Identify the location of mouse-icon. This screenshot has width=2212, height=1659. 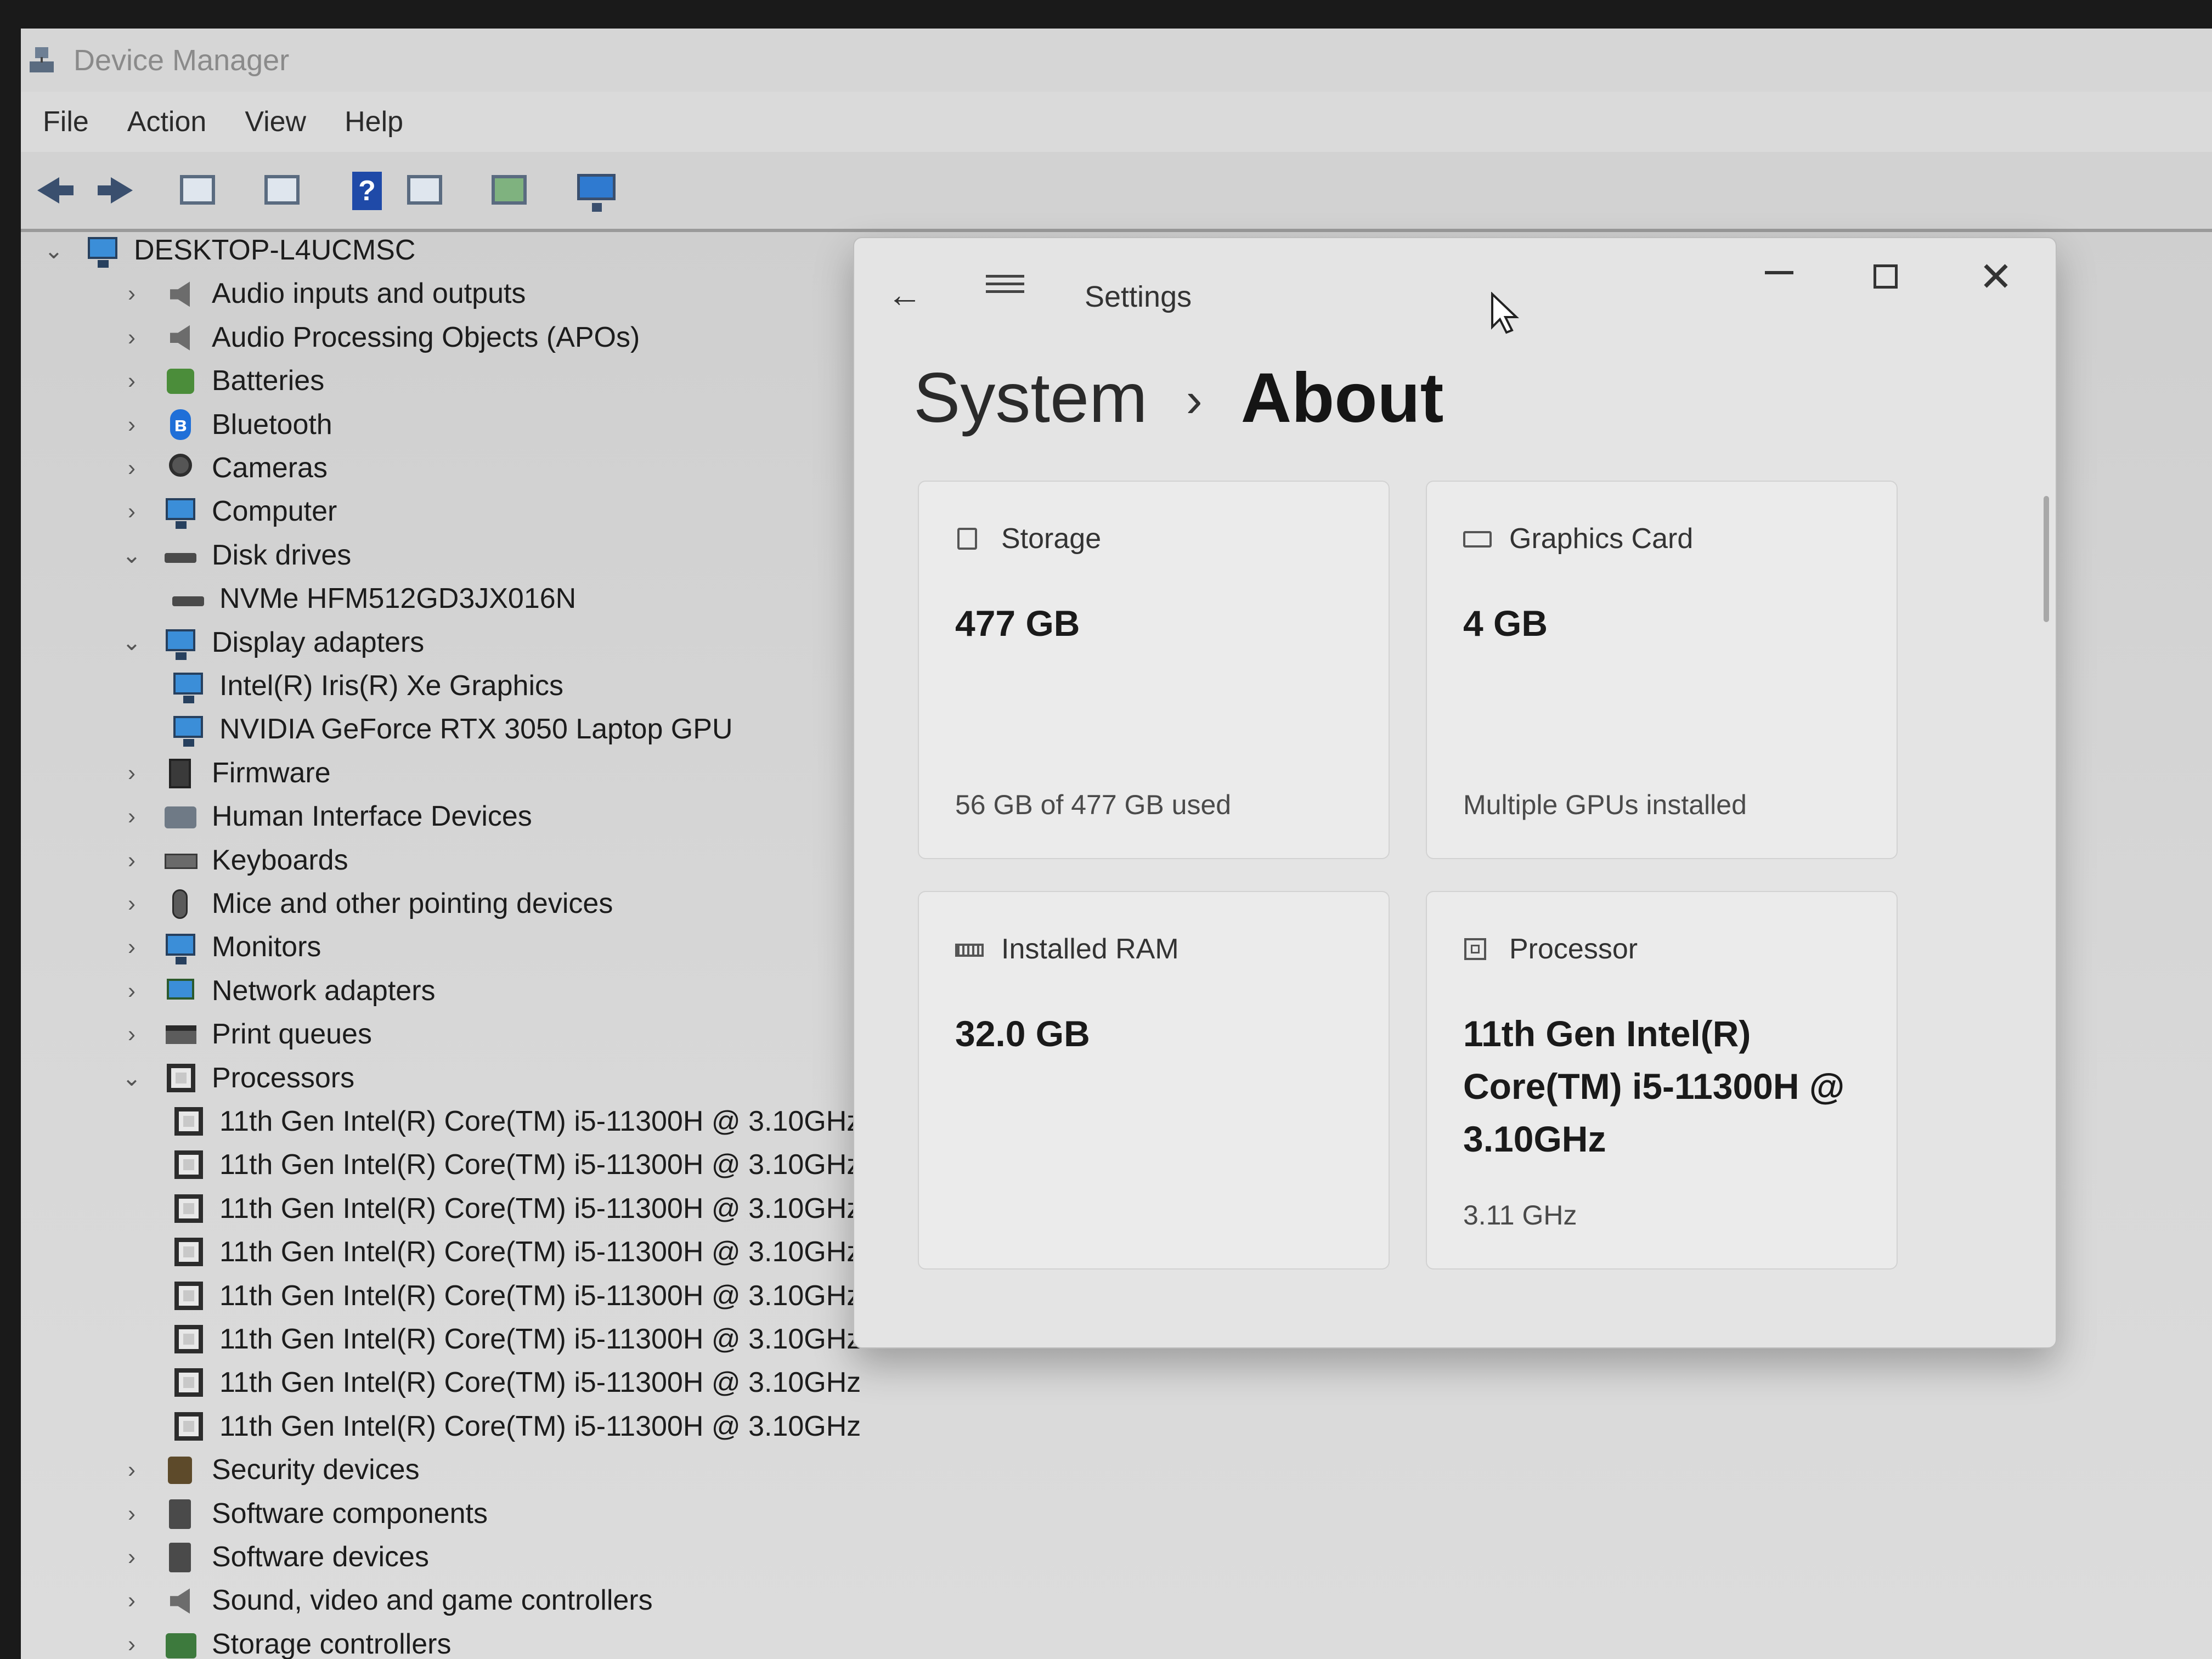
(180, 904).